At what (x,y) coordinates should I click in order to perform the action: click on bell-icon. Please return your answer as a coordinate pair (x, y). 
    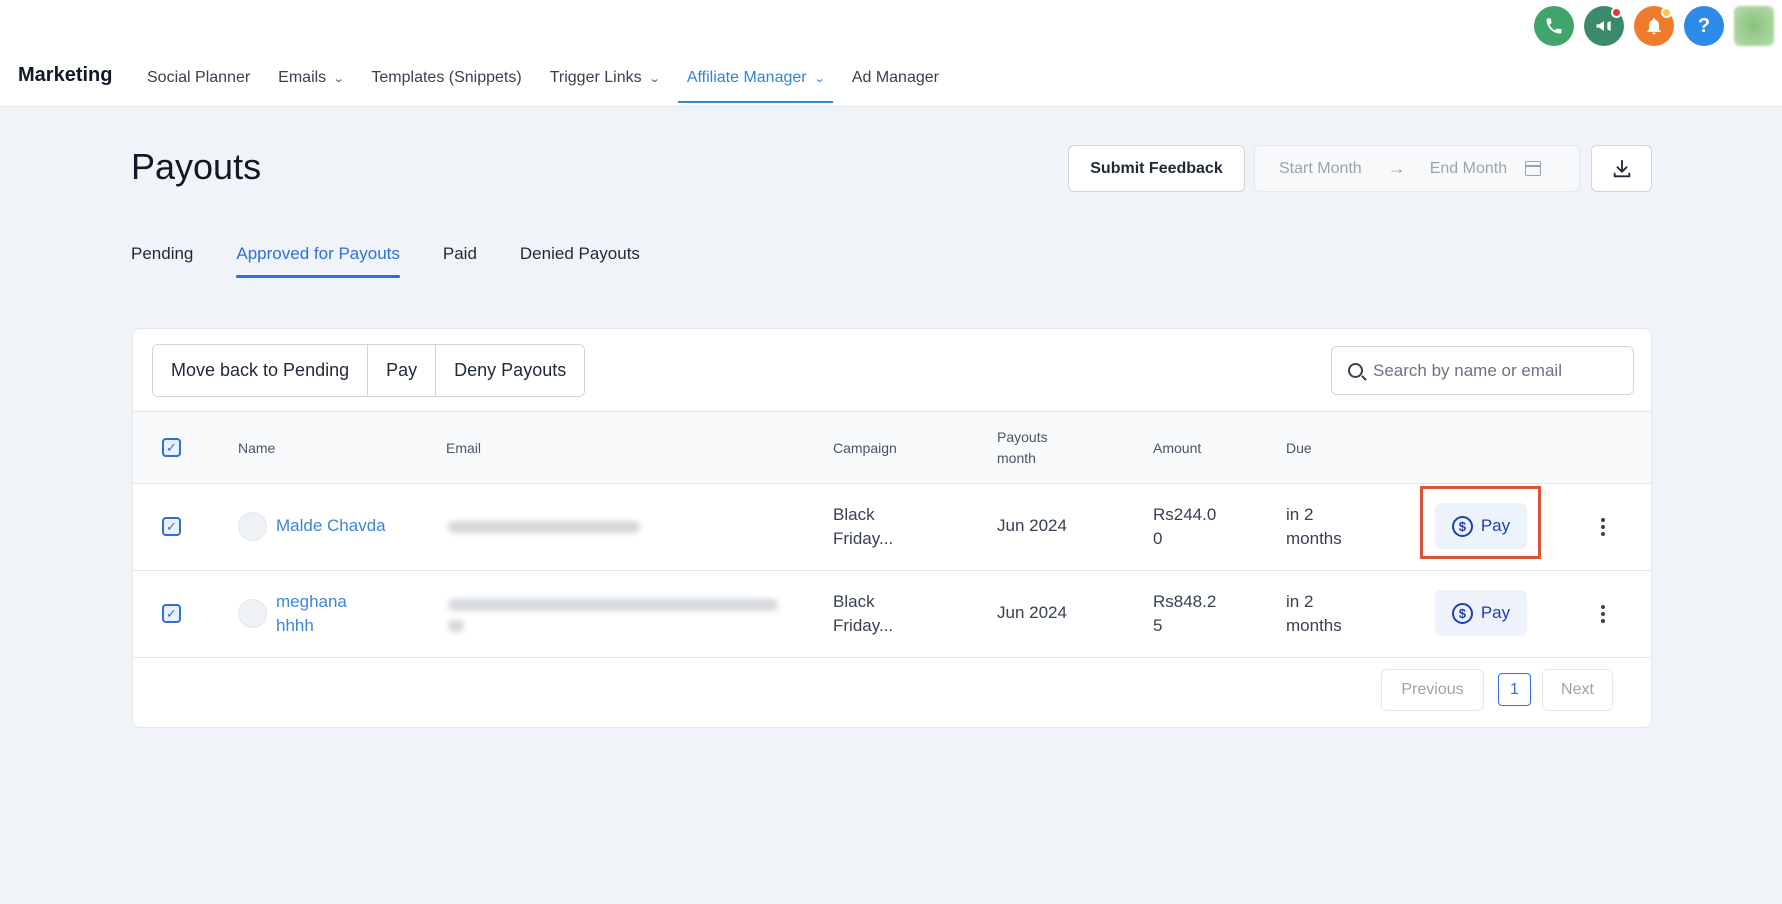
    Looking at the image, I should click on (1654, 26).